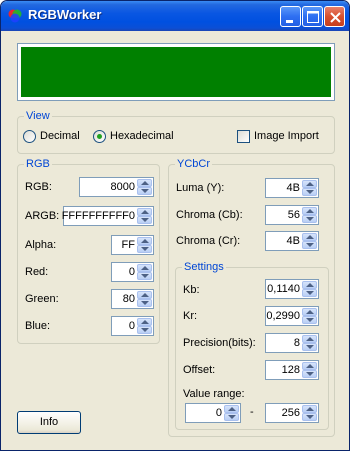 The width and height of the screenshot is (350, 451). What do you see at coordinates (60, 136) in the screenshot?
I see `decimal-radio-label: Decimal` at bounding box center [60, 136].